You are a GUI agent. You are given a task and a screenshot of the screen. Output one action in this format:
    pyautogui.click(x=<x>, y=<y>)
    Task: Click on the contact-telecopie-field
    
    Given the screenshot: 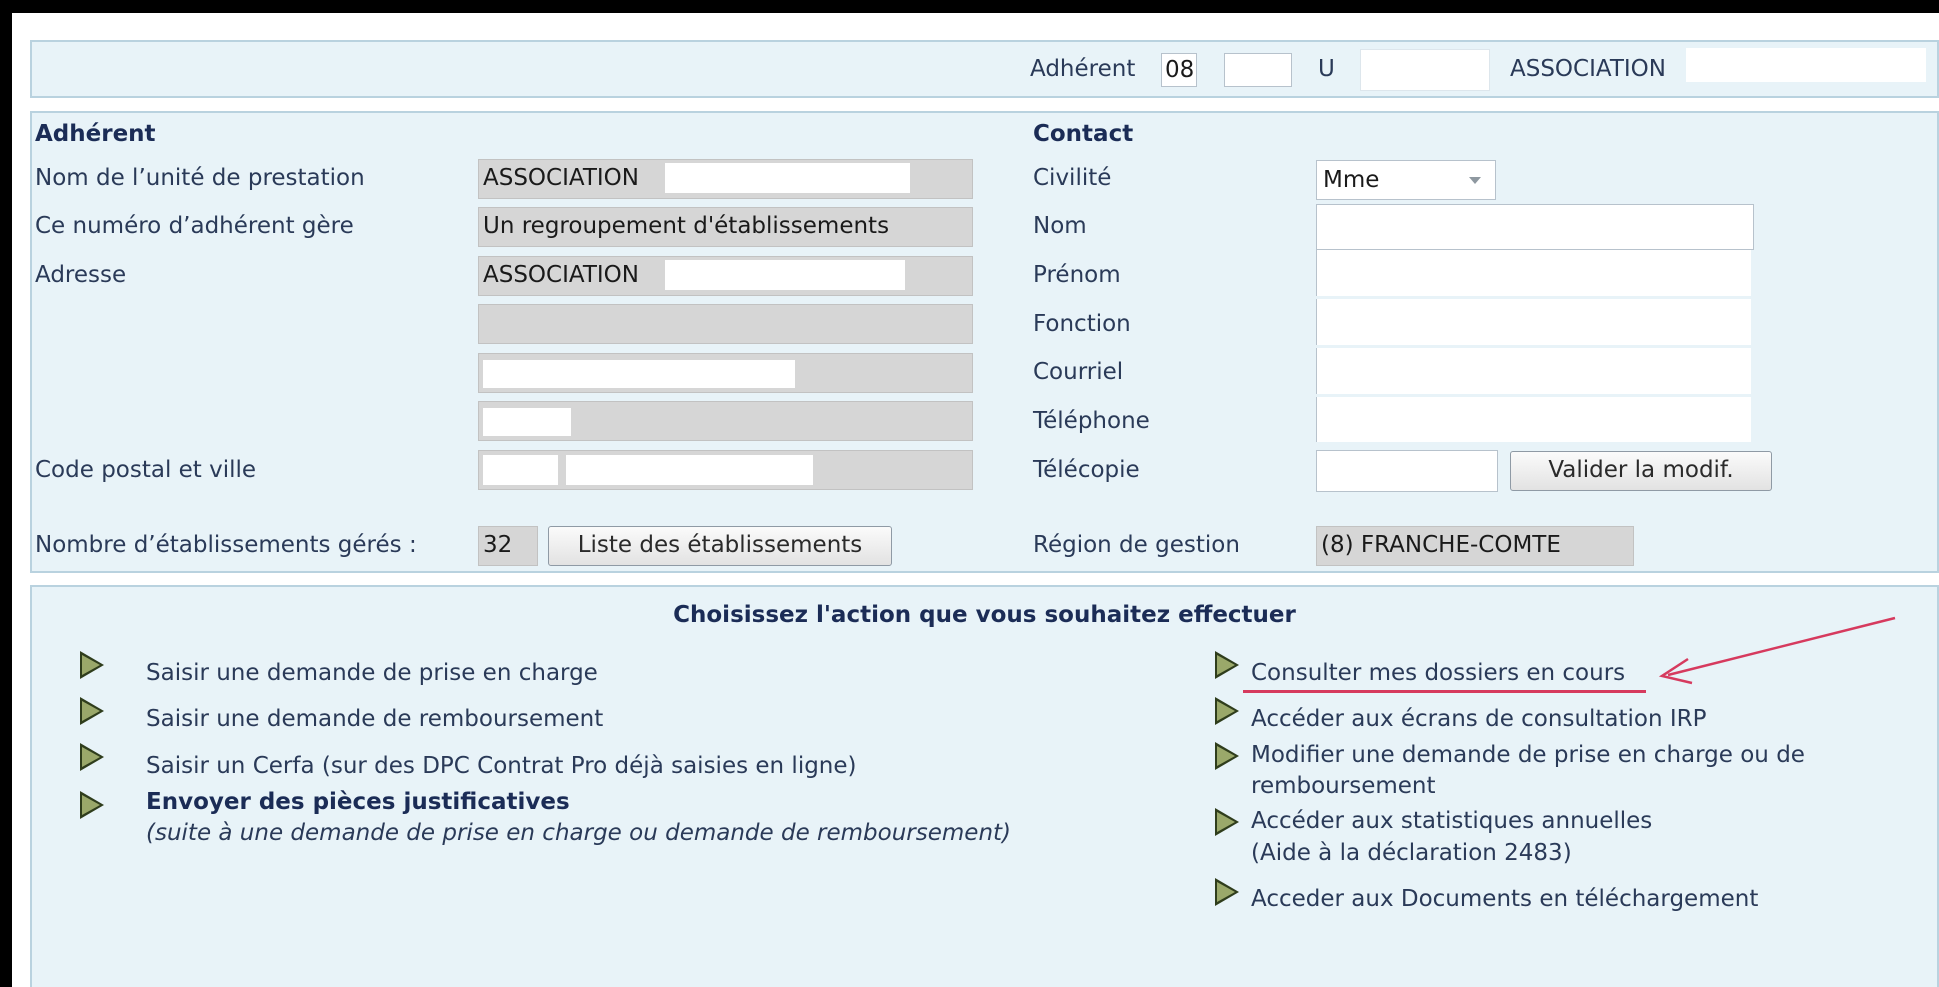 What is the action you would take?
    pyautogui.click(x=1407, y=471)
    